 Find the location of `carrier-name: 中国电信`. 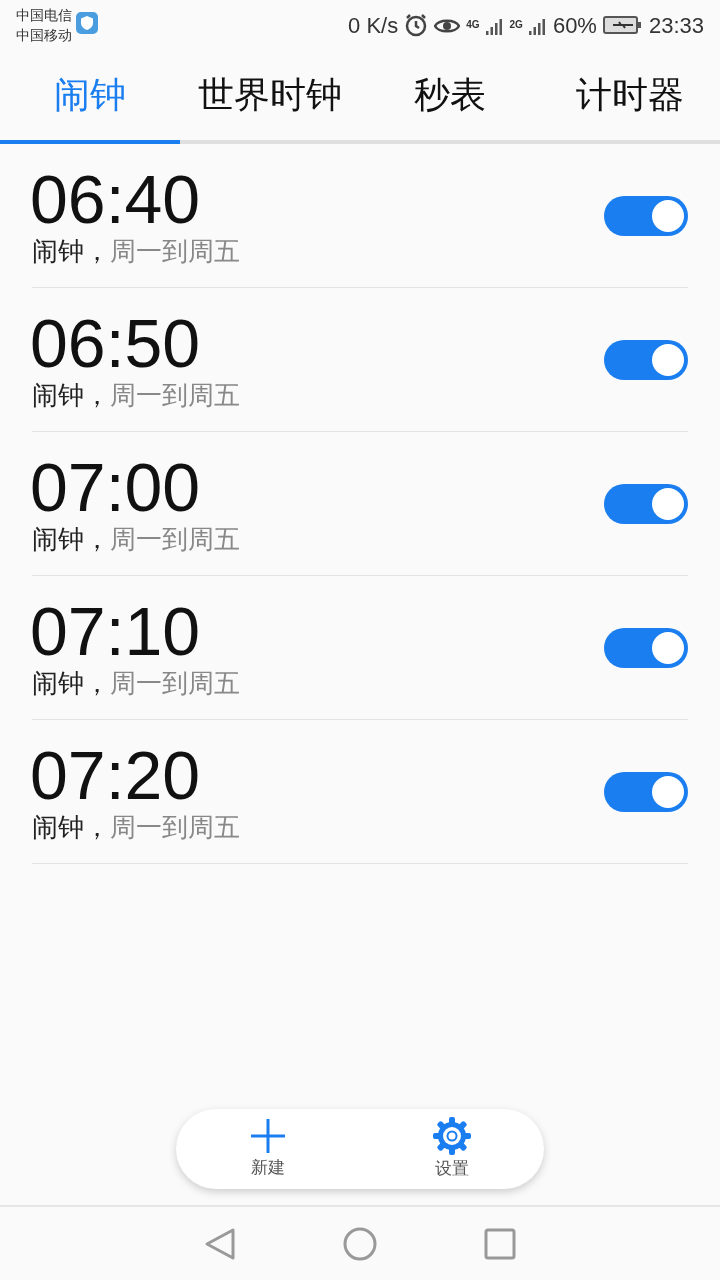

carrier-name: 中国电信 is located at coordinates (44, 15).